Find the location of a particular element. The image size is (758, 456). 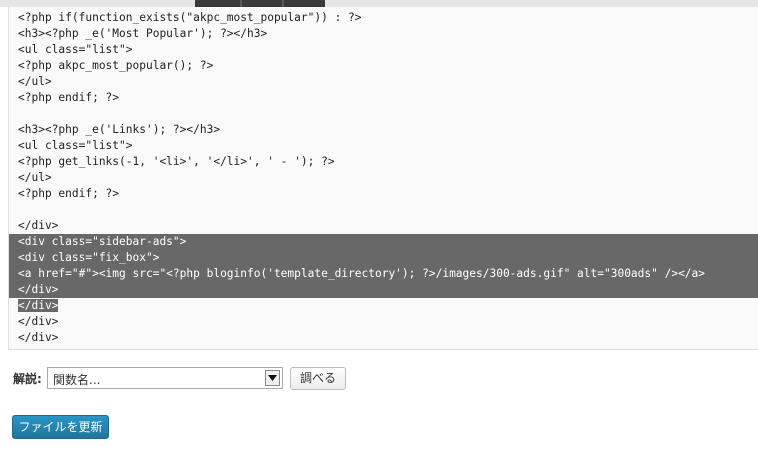

chevron-down-icon is located at coordinates (272, 378).